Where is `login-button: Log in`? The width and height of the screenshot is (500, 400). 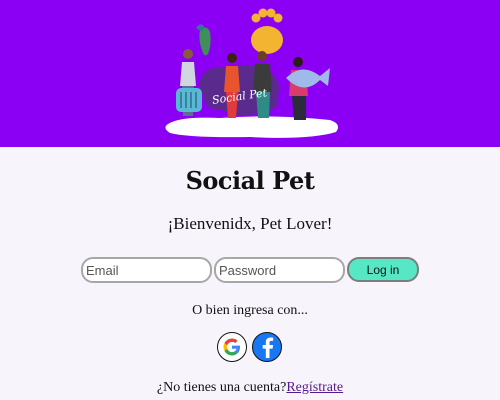
login-button: Log in is located at coordinates (383, 269).